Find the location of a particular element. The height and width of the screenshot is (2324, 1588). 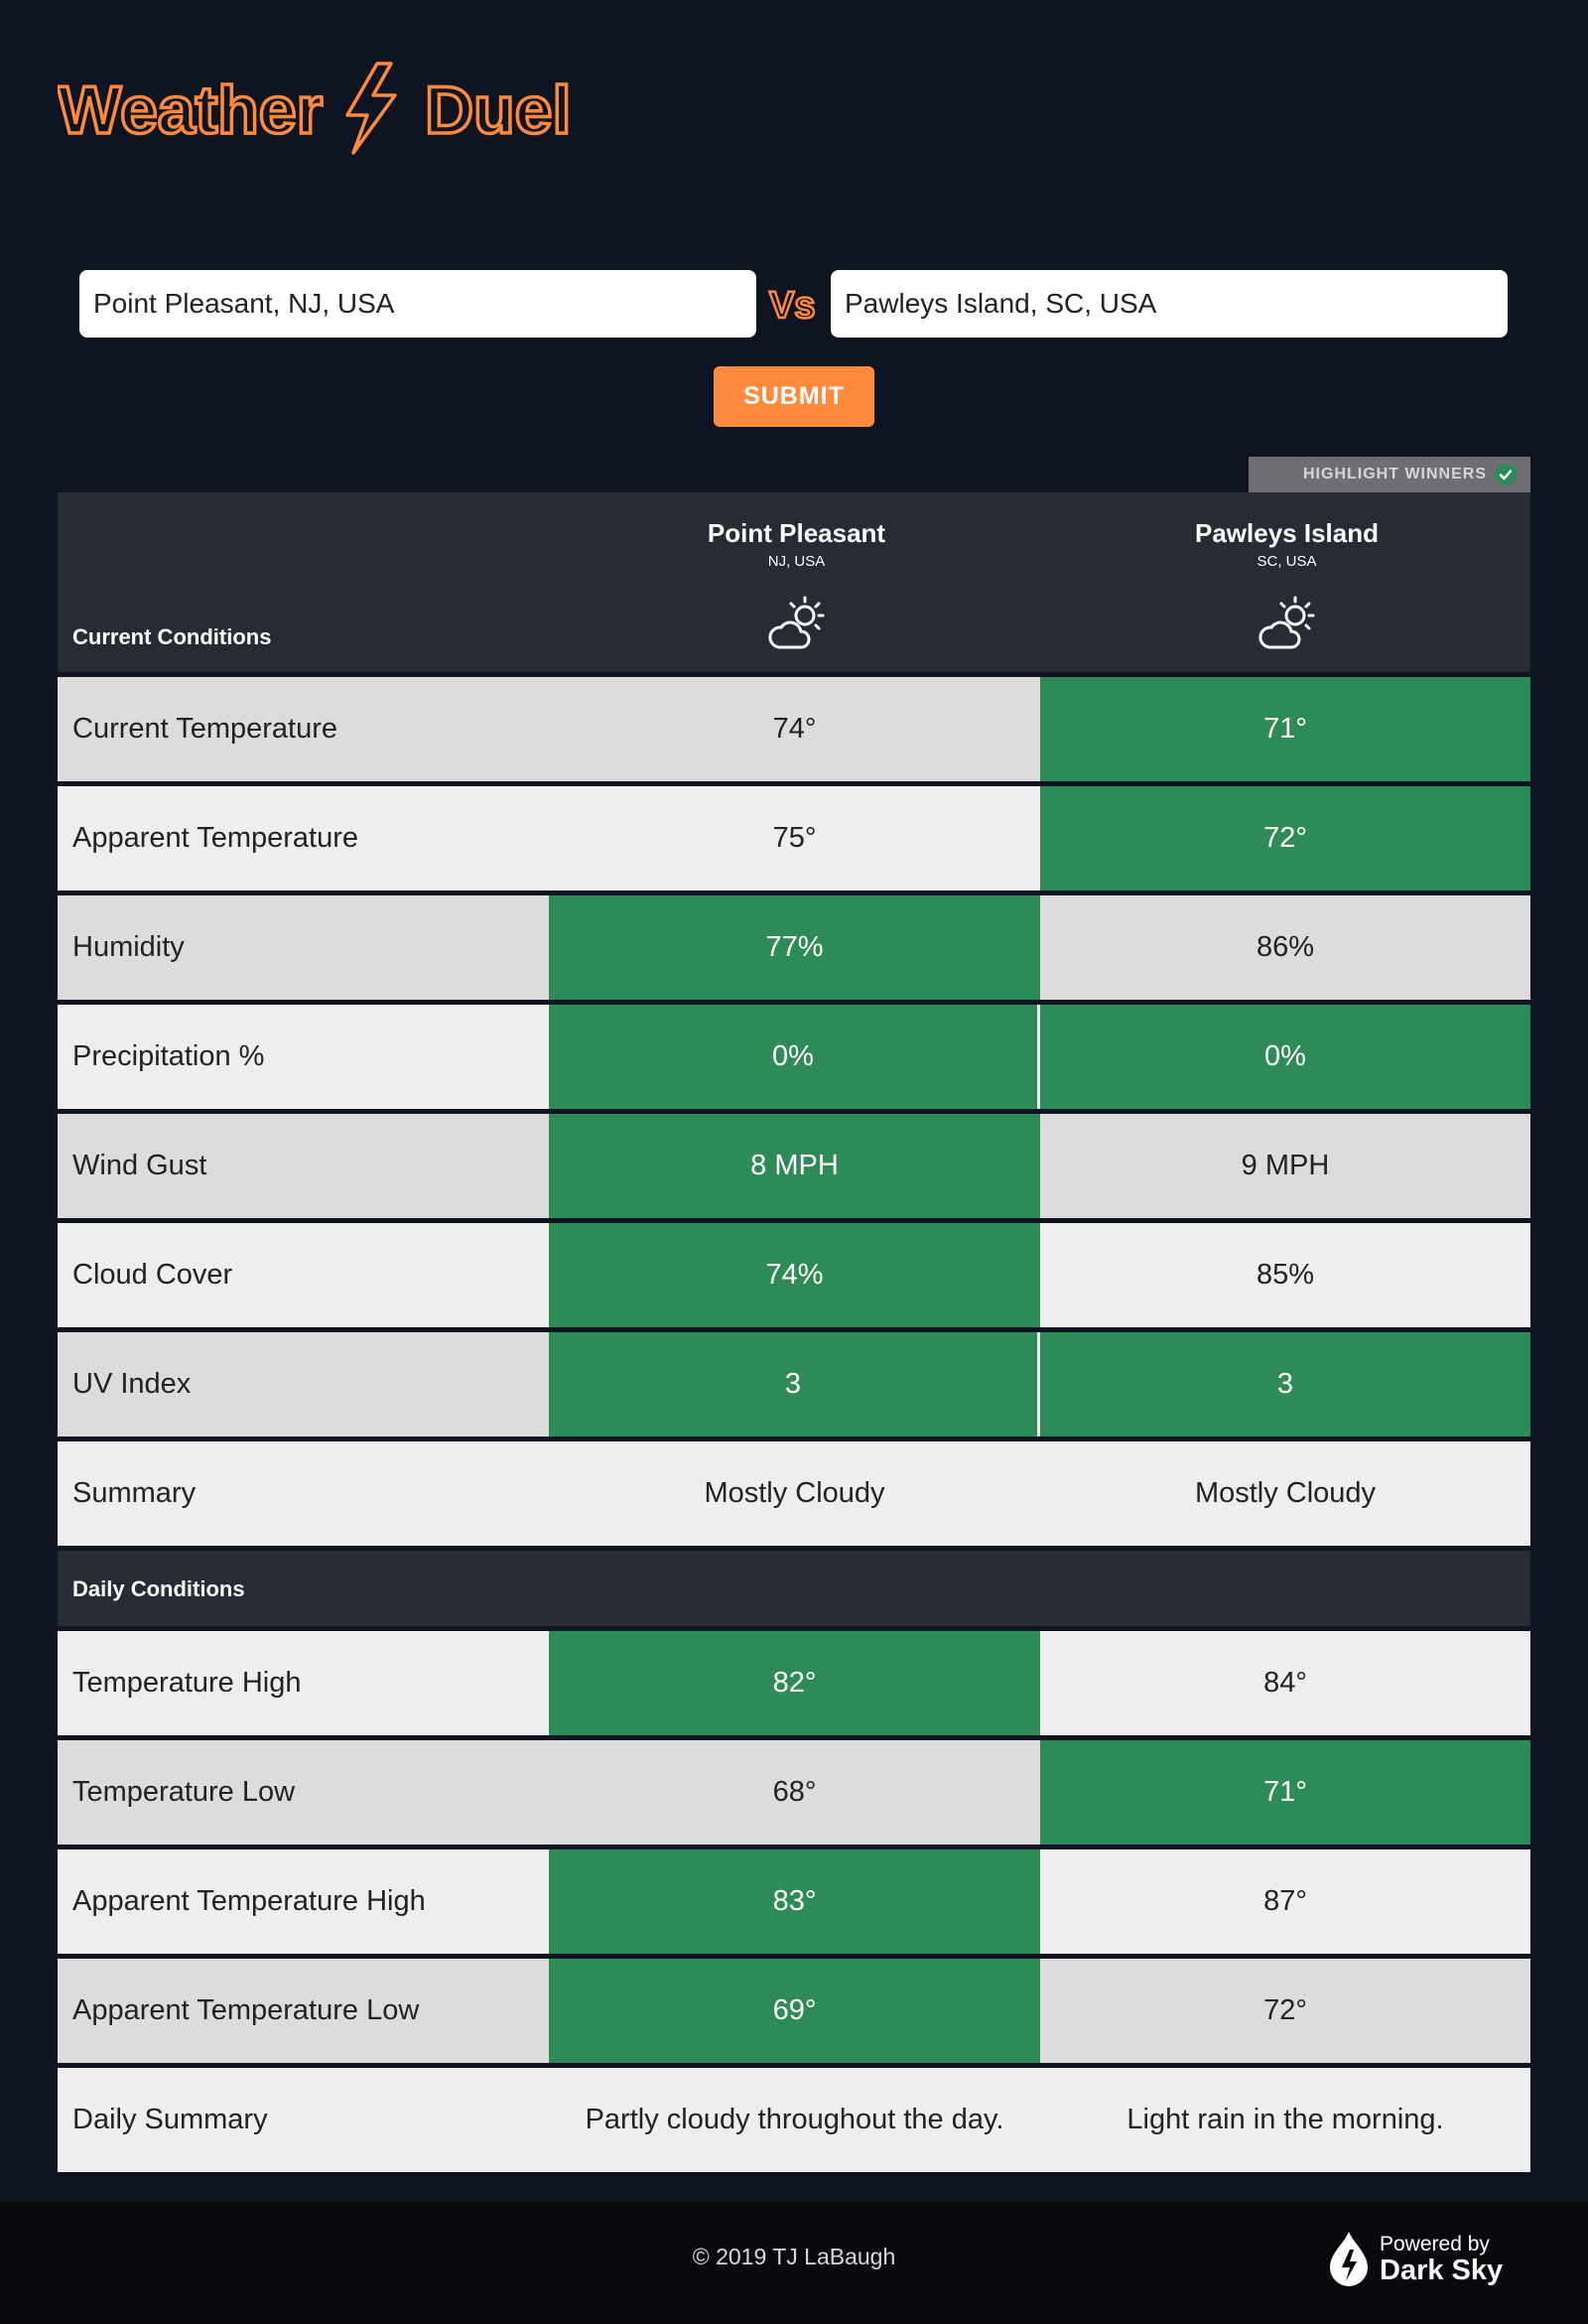

city1-value: 74° is located at coordinates (794, 729).